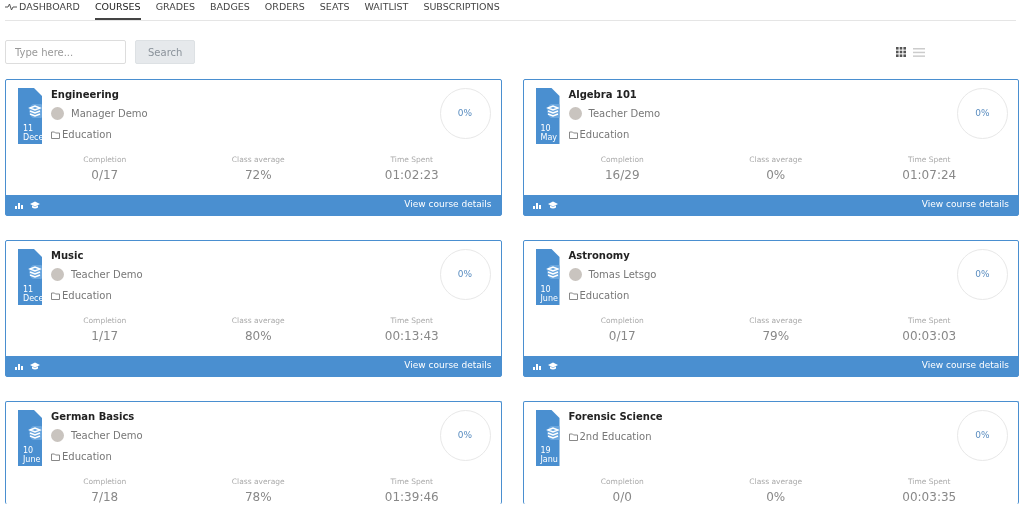 The image size is (1024, 513). I want to click on stat-value: 7/18, so click(105, 498).